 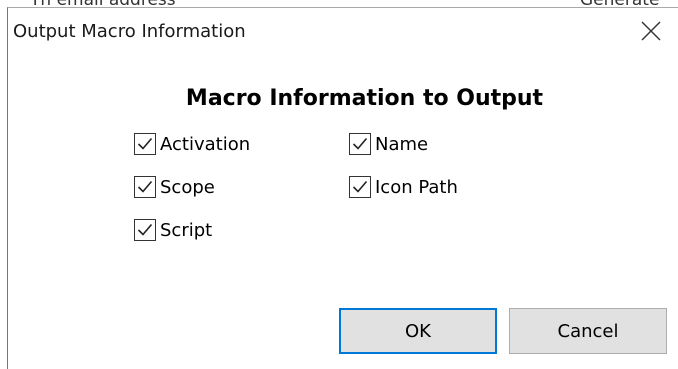 I want to click on script-checkbox, so click(x=145, y=230).